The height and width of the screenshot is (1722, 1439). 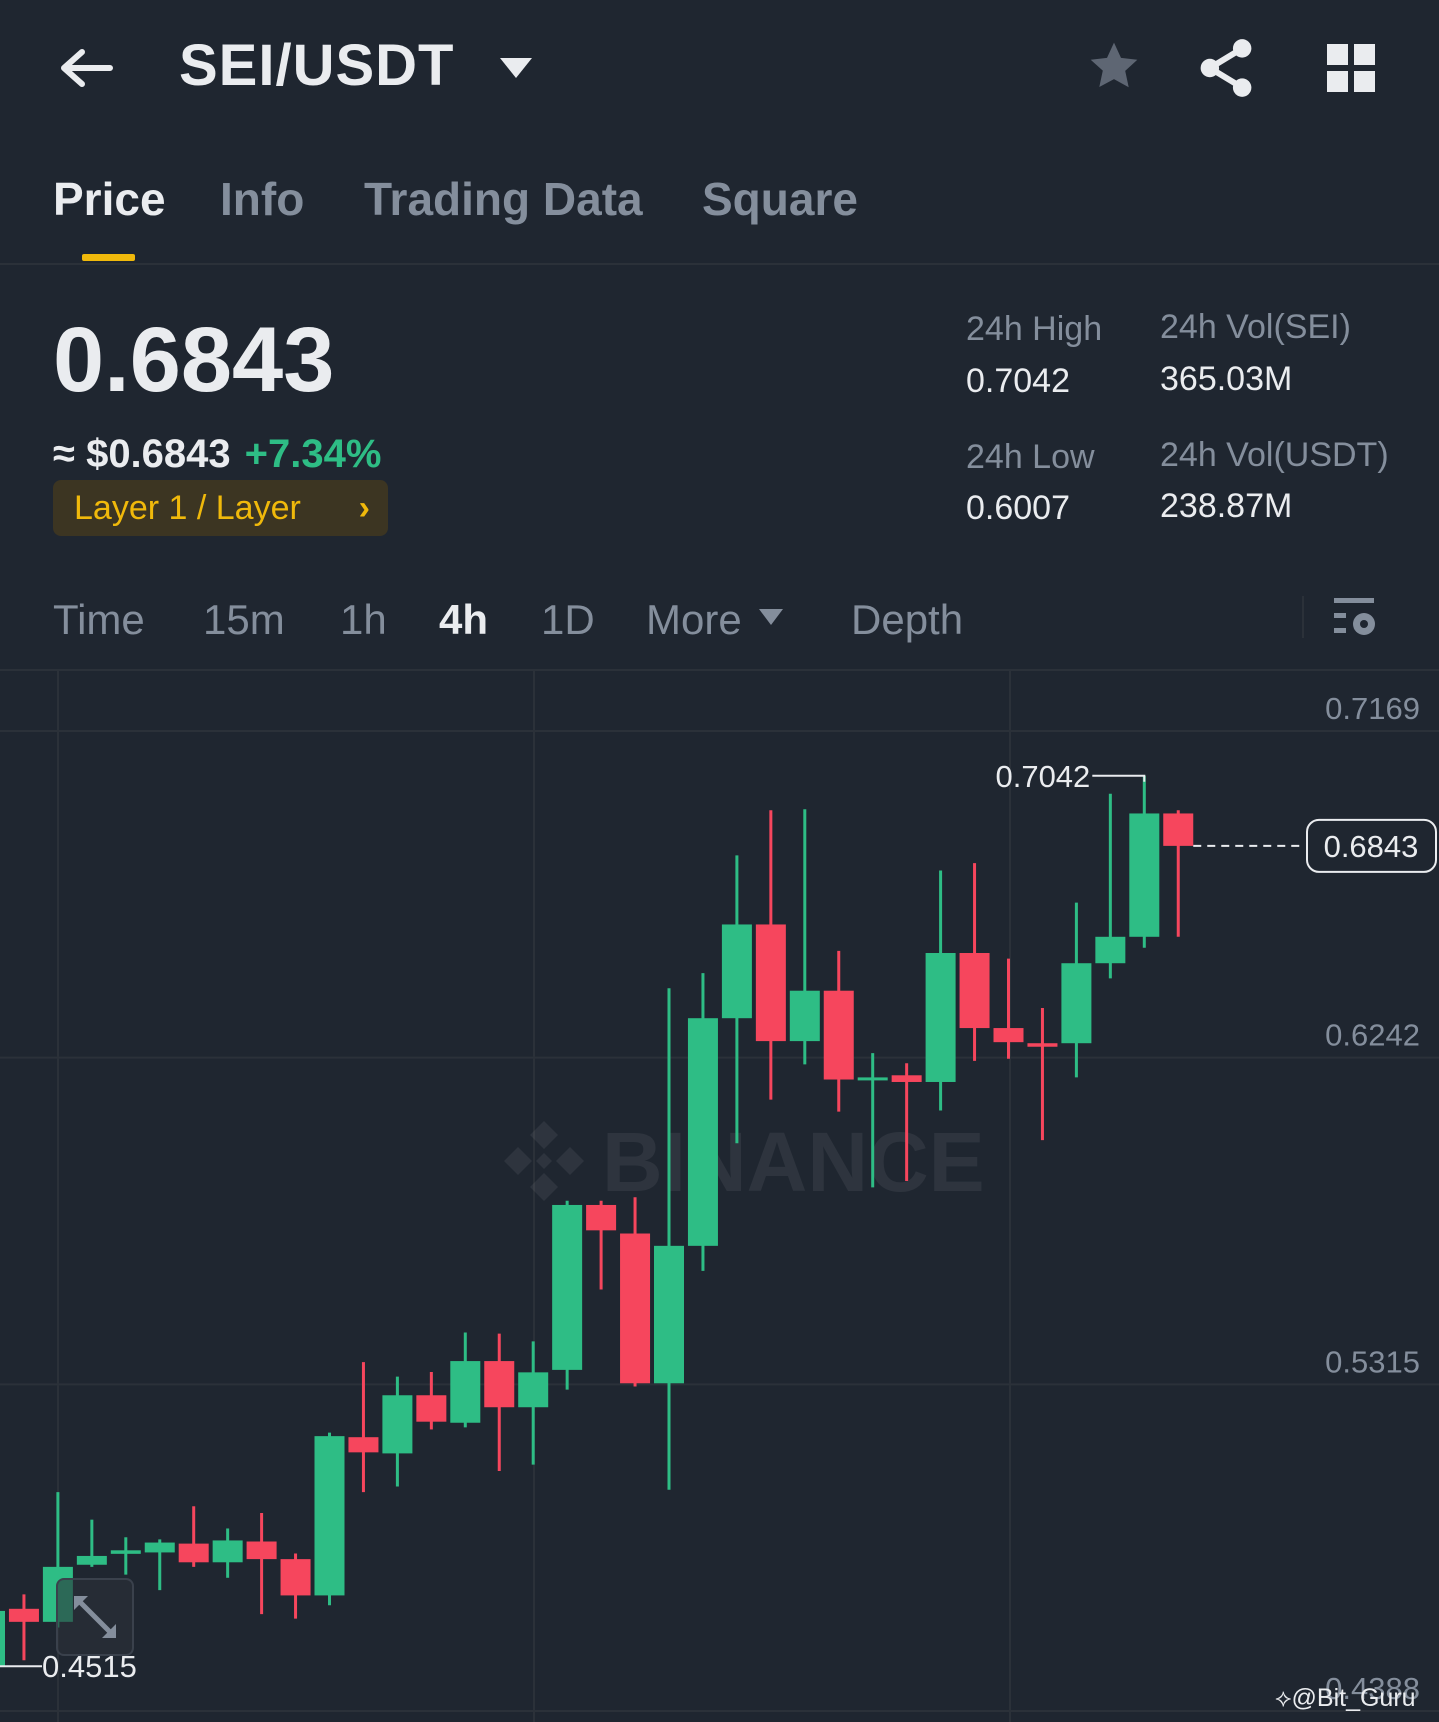 What do you see at coordinates (463, 620) in the screenshot?
I see `interval-4h: 4h` at bounding box center [463, 620].